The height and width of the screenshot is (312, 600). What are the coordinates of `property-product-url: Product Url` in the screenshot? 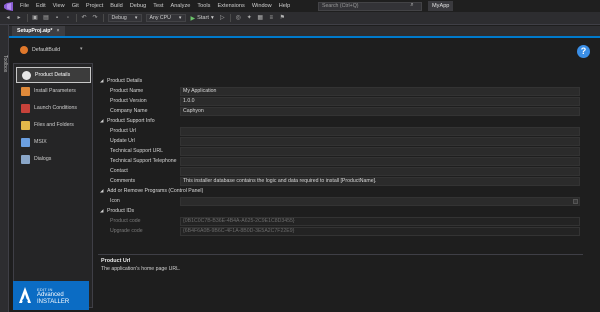 It's located at (340, 131).